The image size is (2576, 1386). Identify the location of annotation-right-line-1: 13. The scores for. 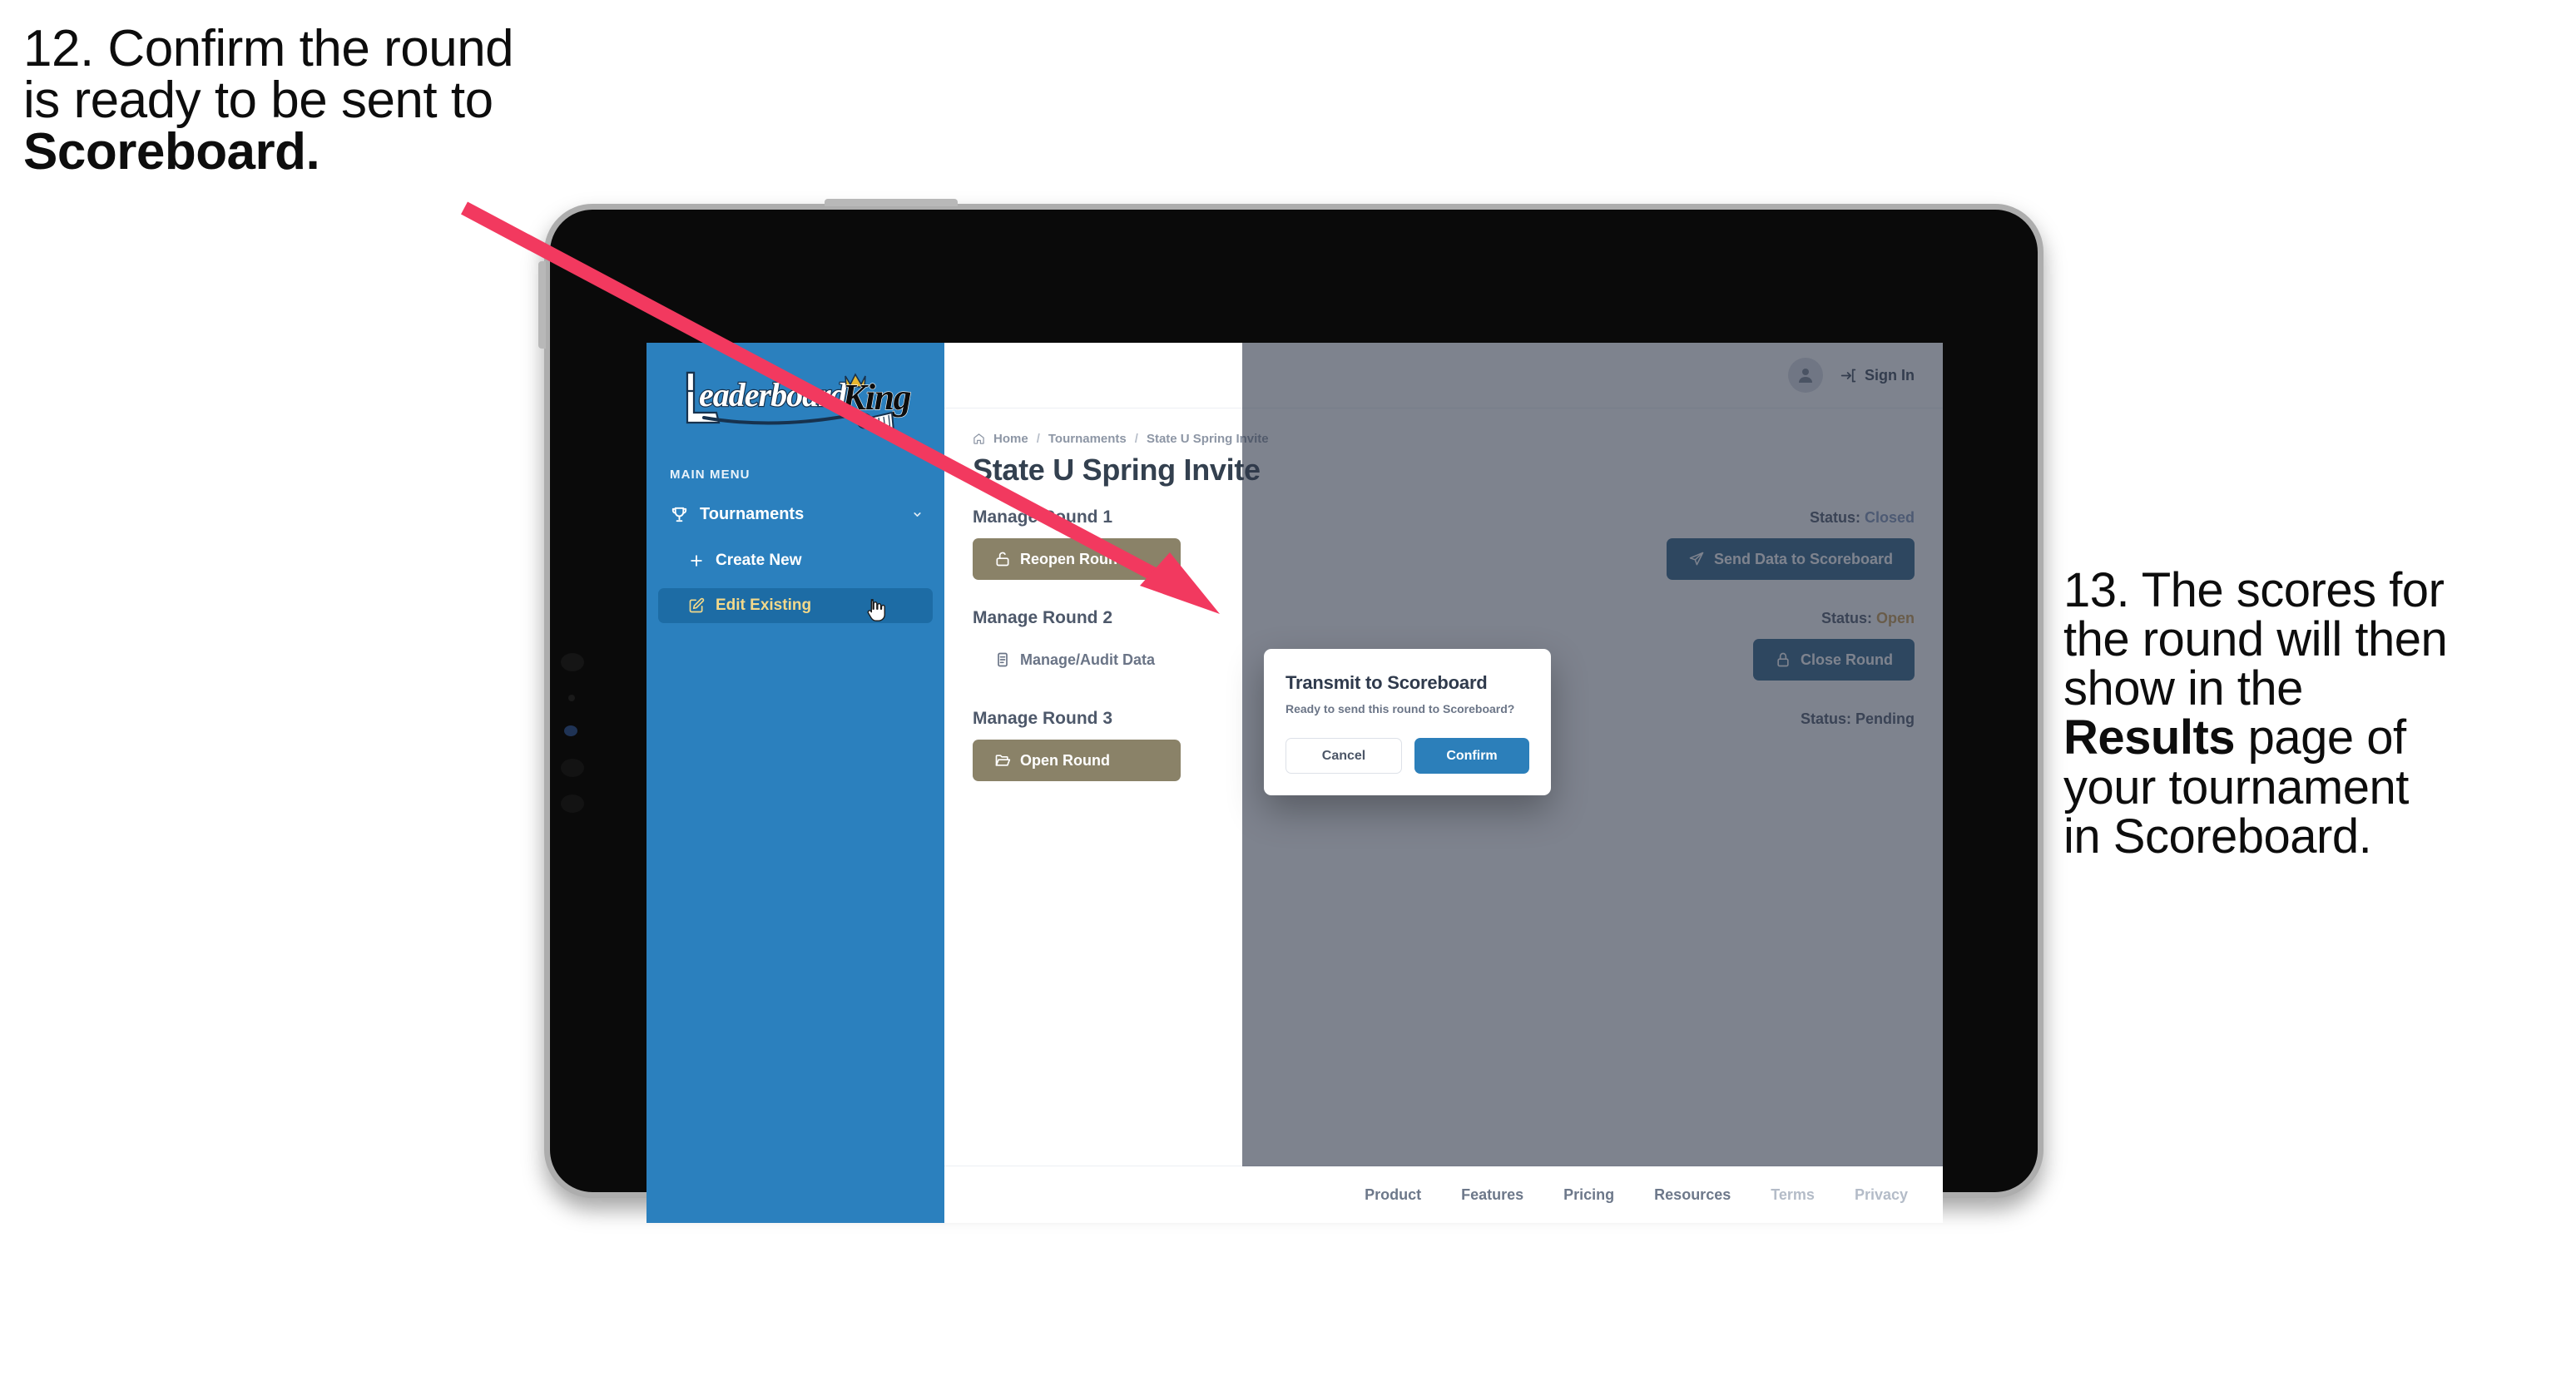
(2254, 590).